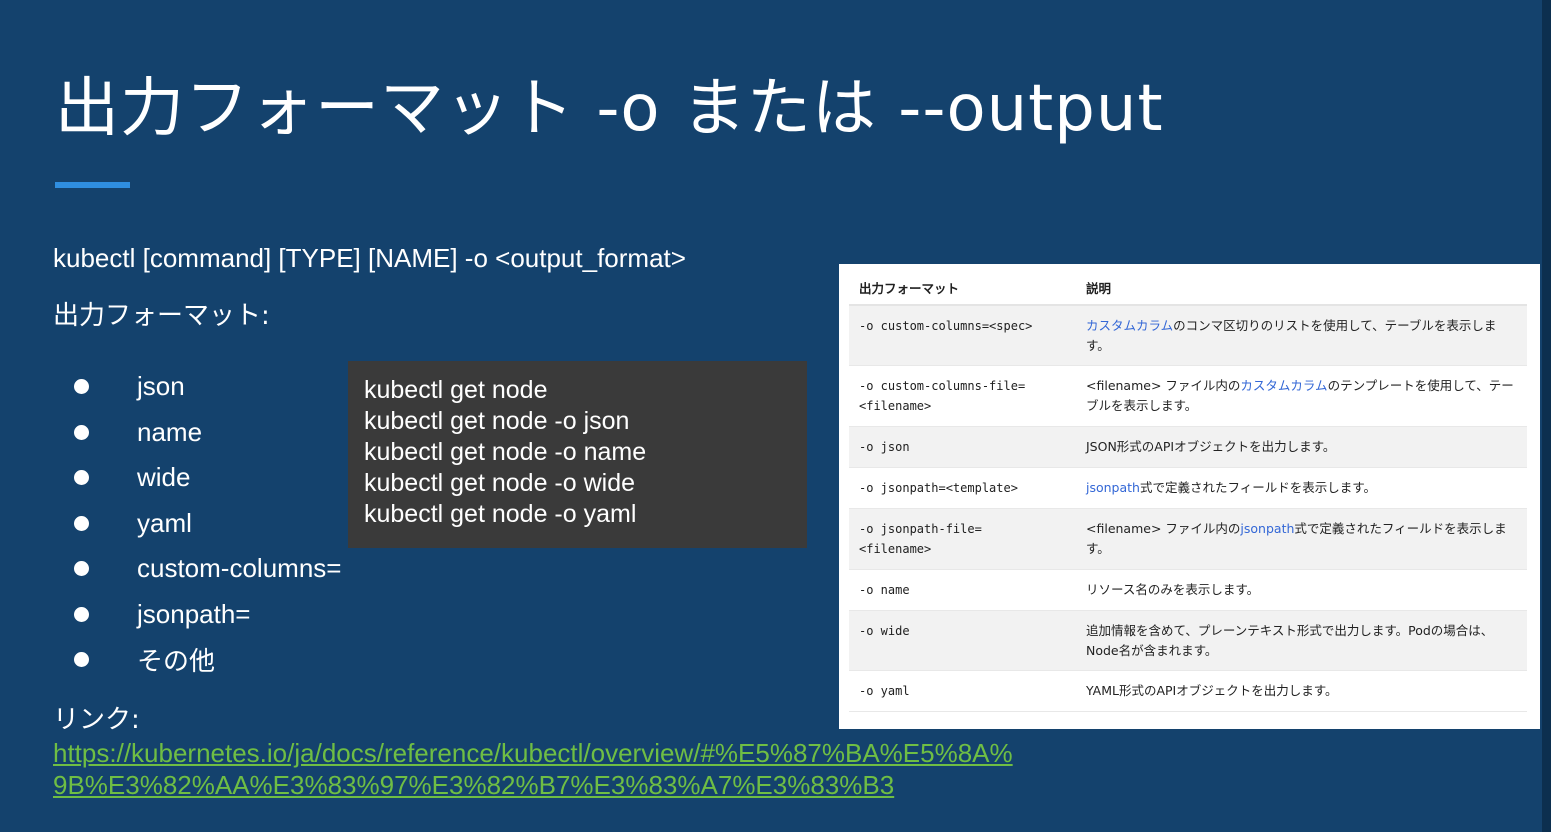  I want to click on description-cell: jsonpath式で定義されたフィールドを表示します。, so click(1301, 488).